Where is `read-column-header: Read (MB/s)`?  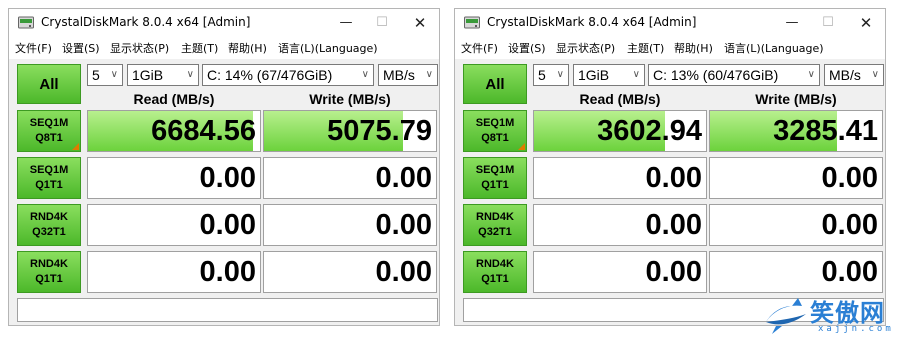 read-column-header: Read (MB/s) is located at coordinates (620, 99).